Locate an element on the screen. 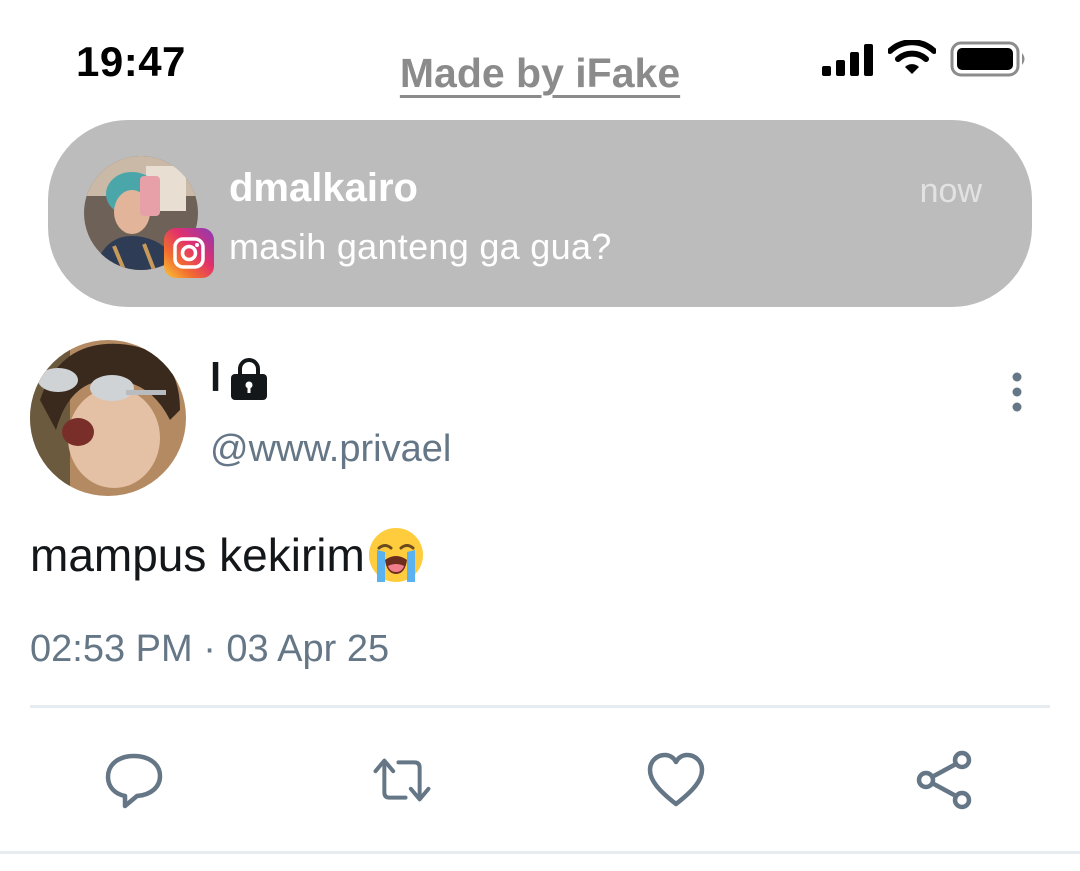 This screenshot has height=871, width=1080. display-name-text: l is located at coordinates (216, 378).